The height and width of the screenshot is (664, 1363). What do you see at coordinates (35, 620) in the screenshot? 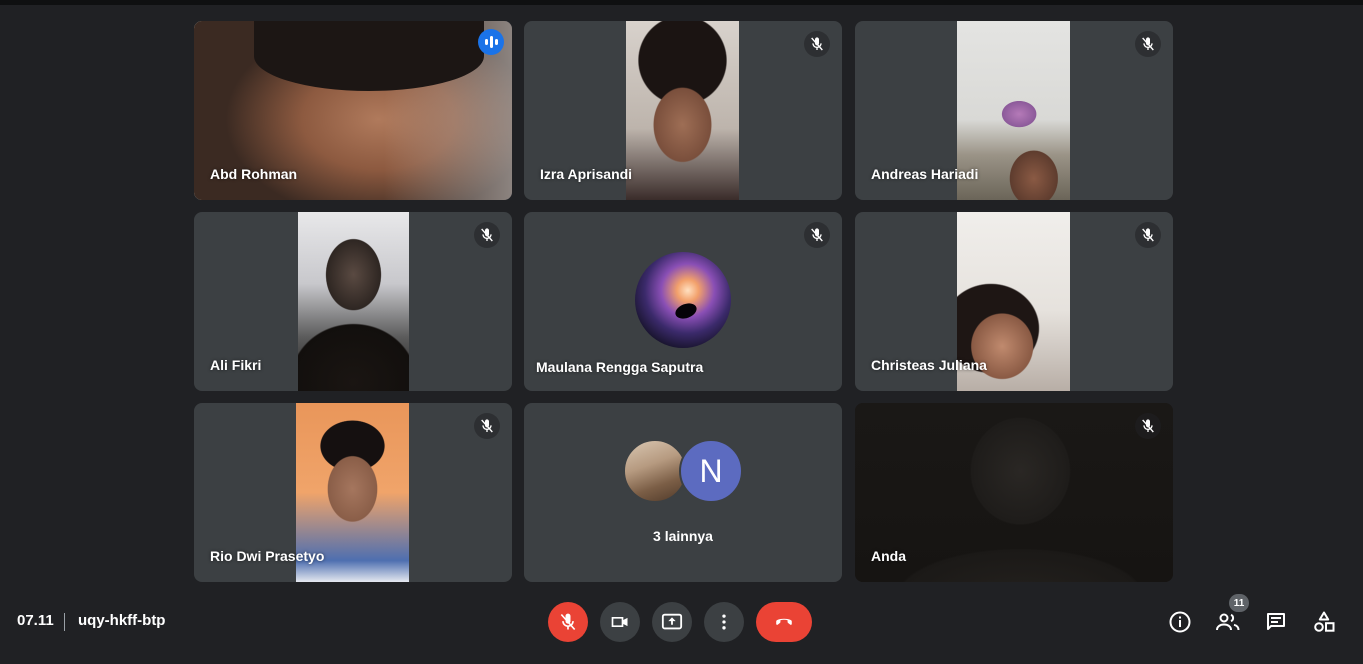
I see `meeting-time: 07.11` at bounding box center [35, 620].